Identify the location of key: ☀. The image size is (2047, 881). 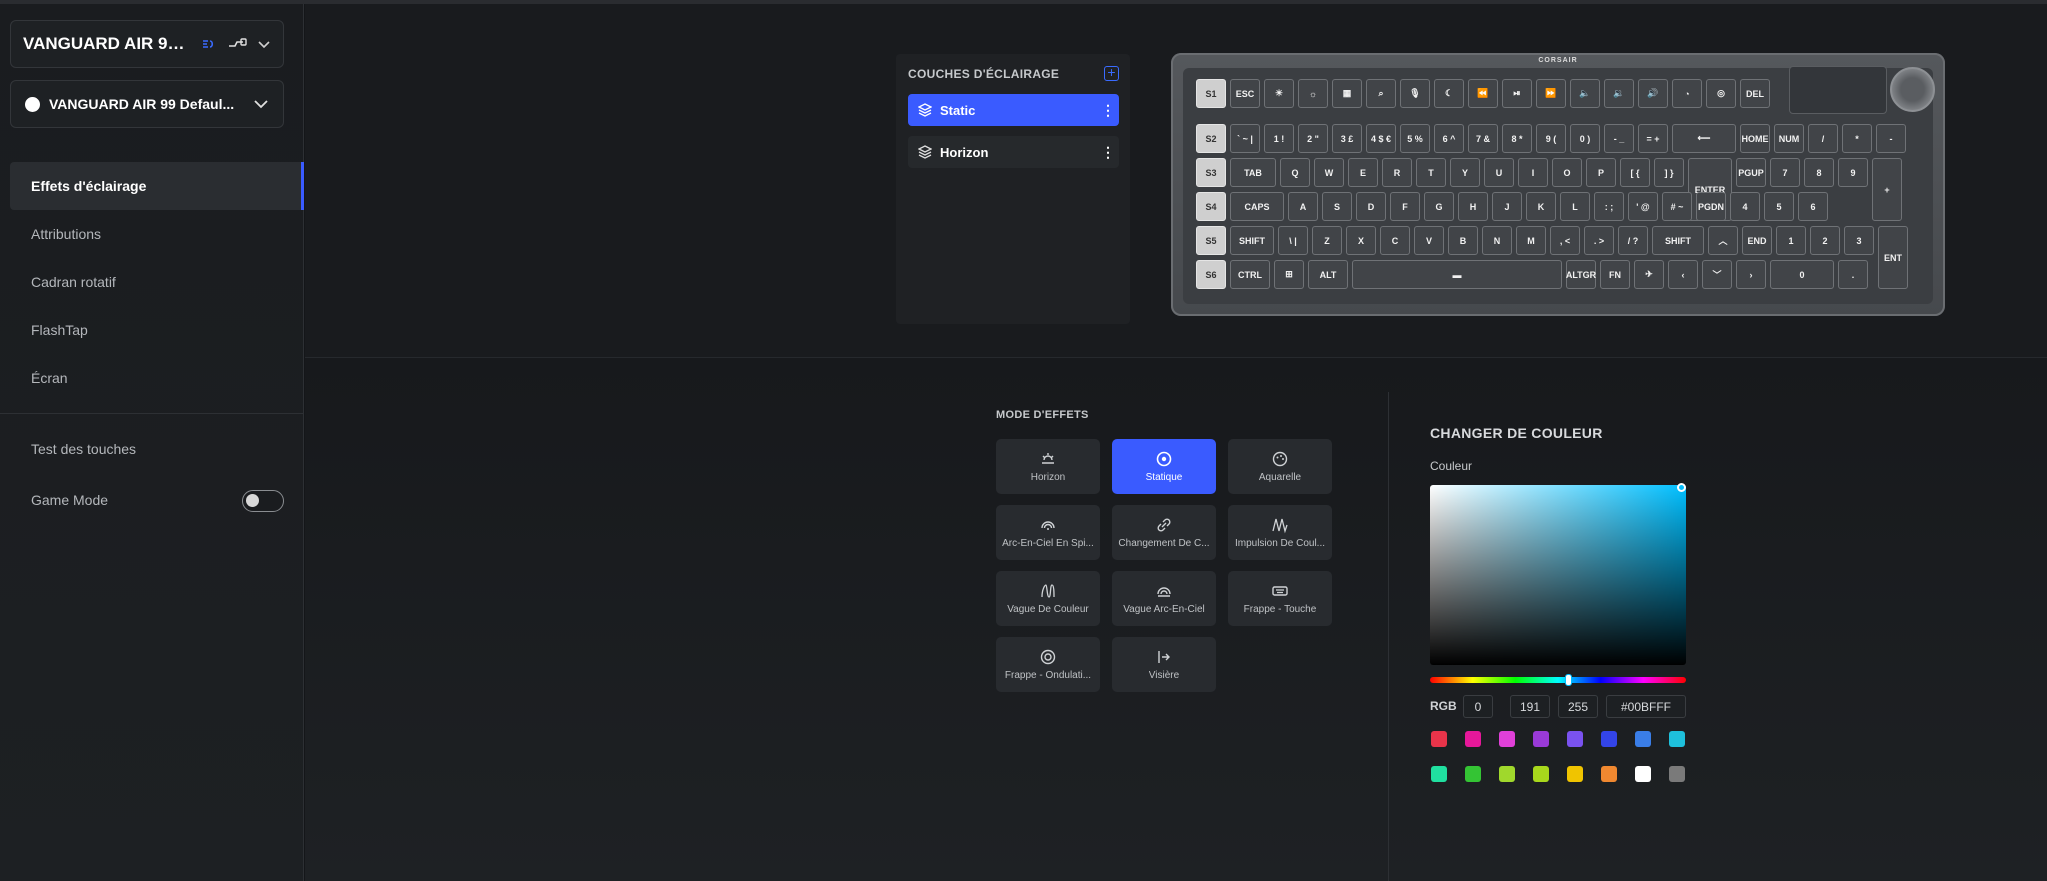
(1279, 93).